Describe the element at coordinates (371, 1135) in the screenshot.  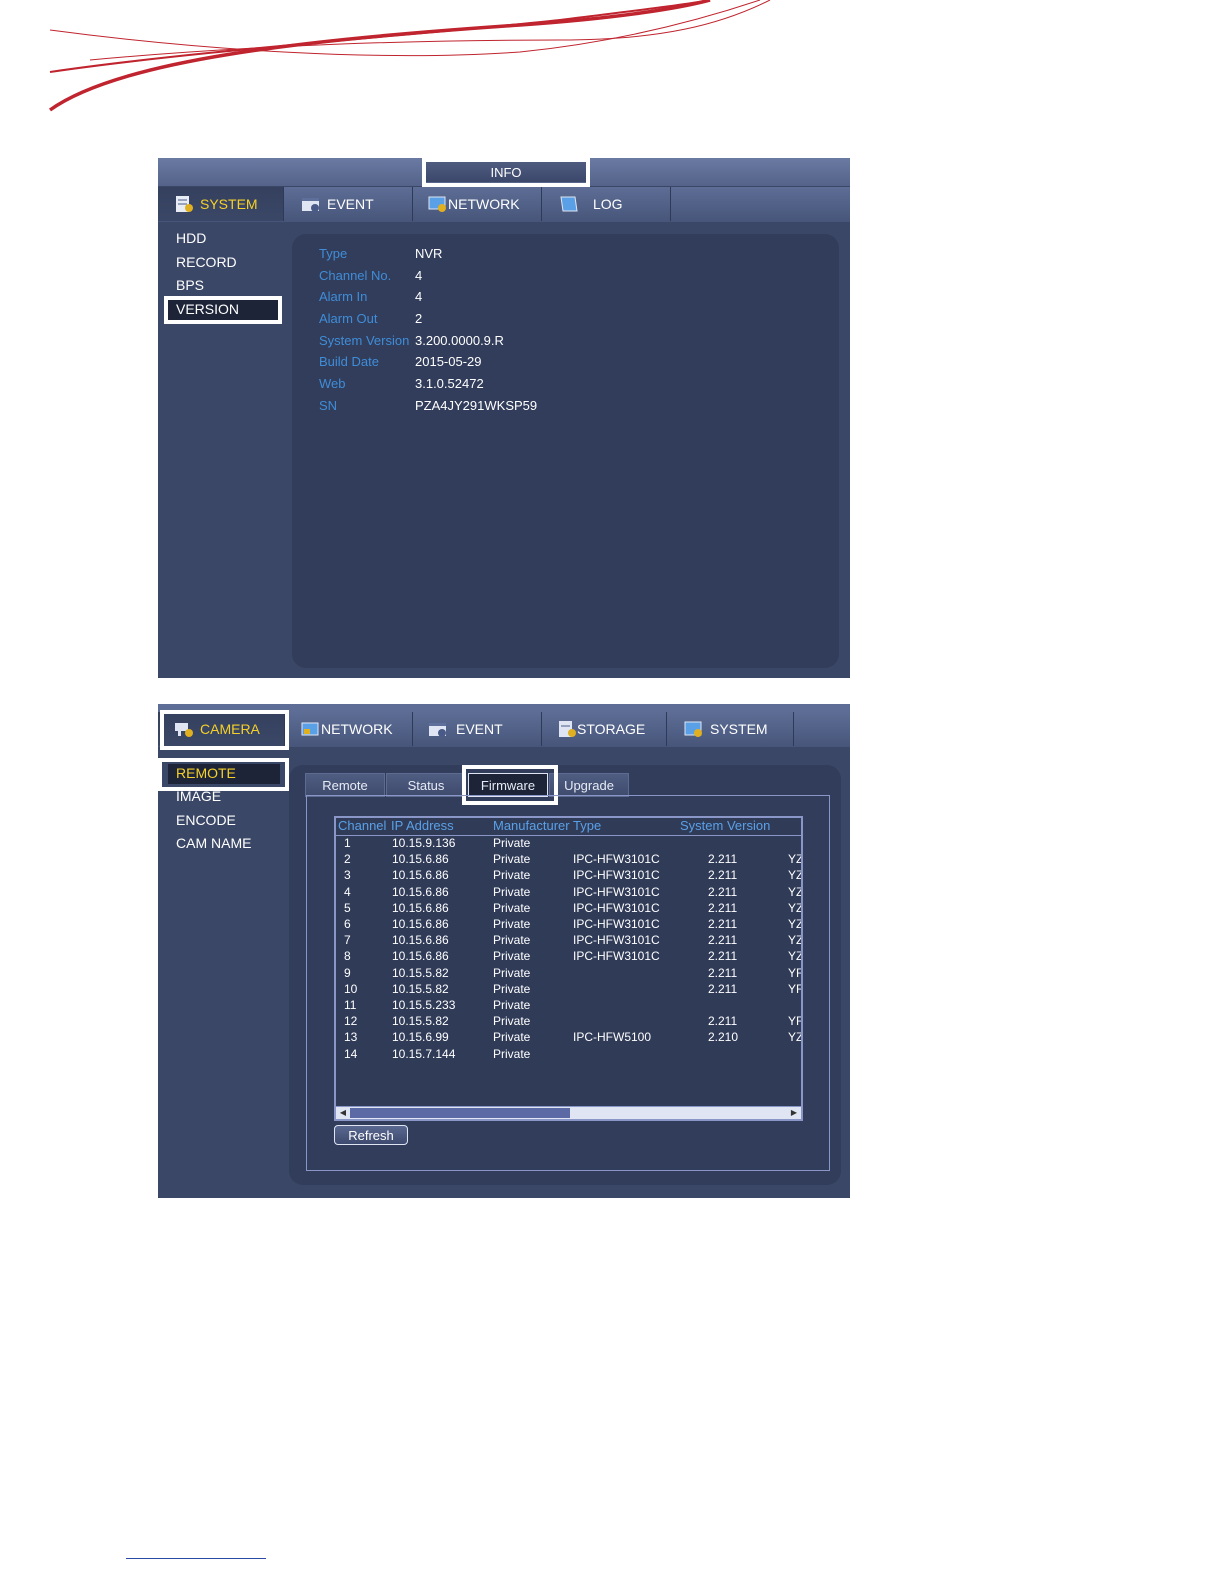
I see `refresh-button: Refresh` at that location.